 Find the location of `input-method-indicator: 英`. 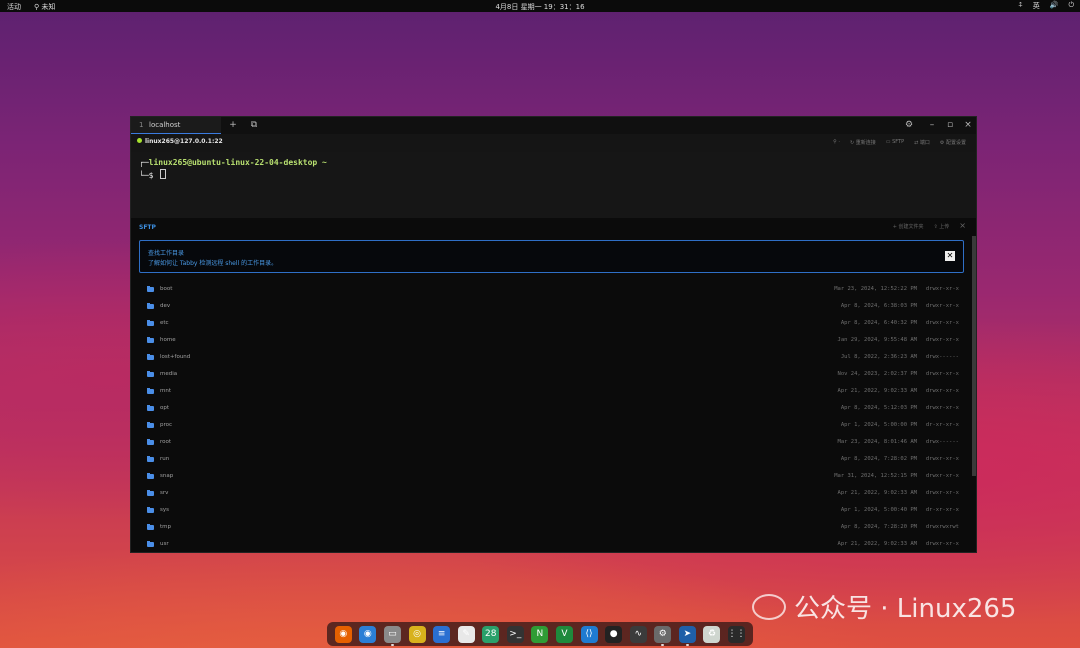

input-method-indicator: 英 is located at coordinates (1036, 6).